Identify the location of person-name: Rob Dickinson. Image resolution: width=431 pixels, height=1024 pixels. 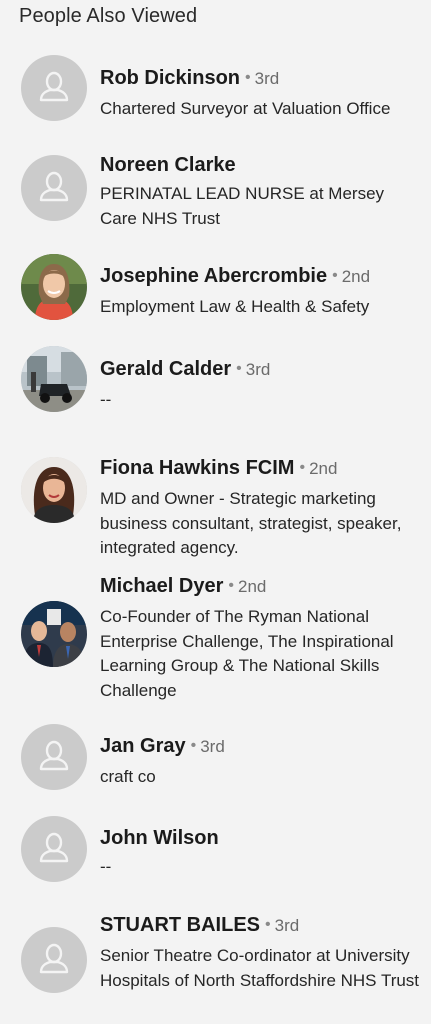
(170, 78).